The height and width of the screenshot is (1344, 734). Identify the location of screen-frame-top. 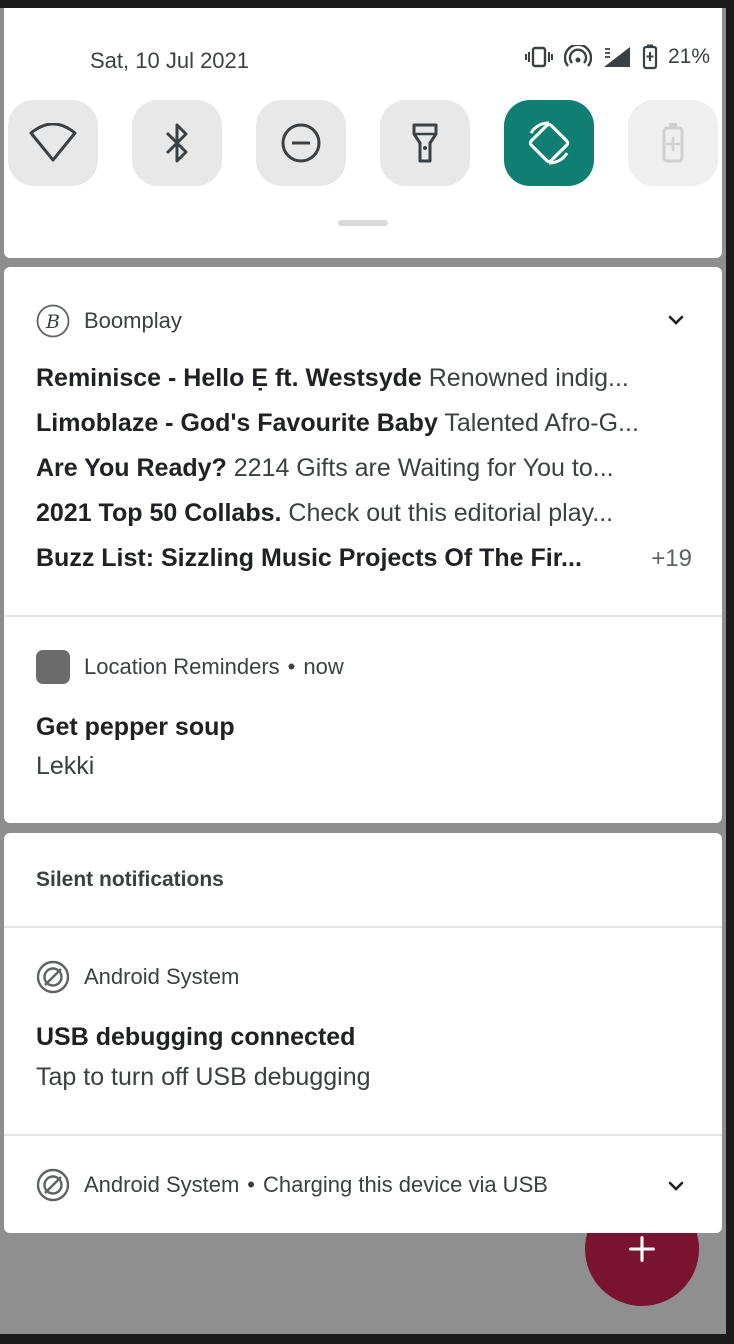
(367, 4).